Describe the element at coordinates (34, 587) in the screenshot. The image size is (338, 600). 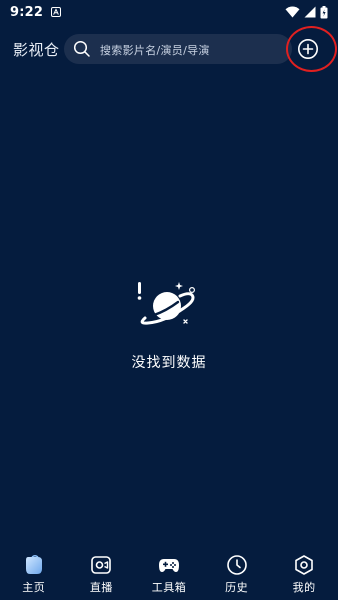
I see `nav-label-home: 主页` at that location.